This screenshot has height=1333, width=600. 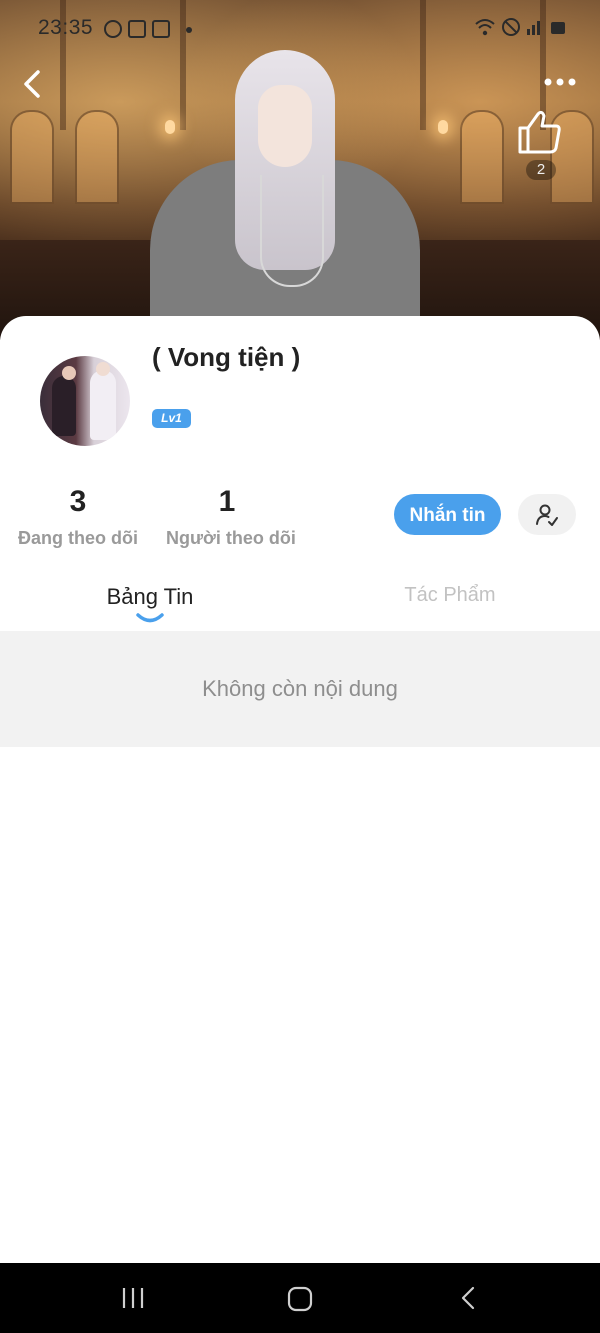 What do you see at coordinates (133, 1298) in the screenshot?
I see `recents-icon` at bounding box center [133, 1298].